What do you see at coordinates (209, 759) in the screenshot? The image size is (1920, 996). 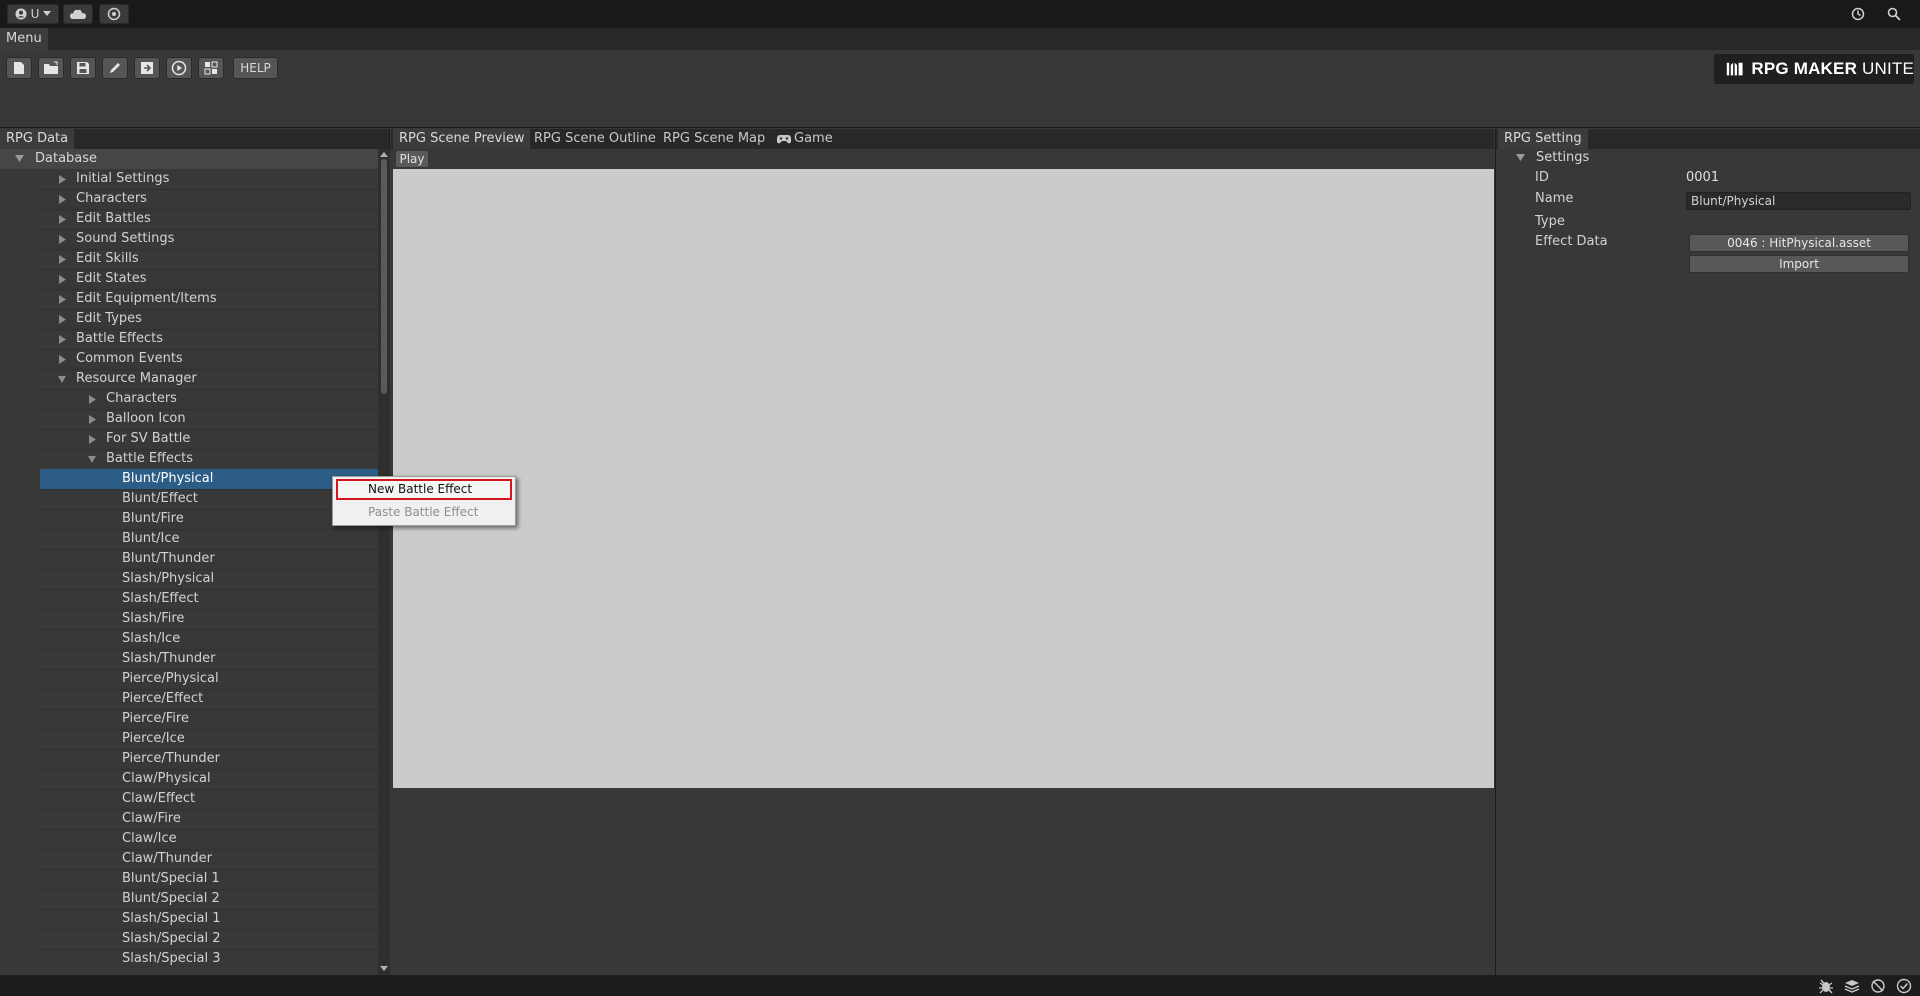 I see `tree-leaf-item: Pierce/Thunder` at bounding box center [209, 759].